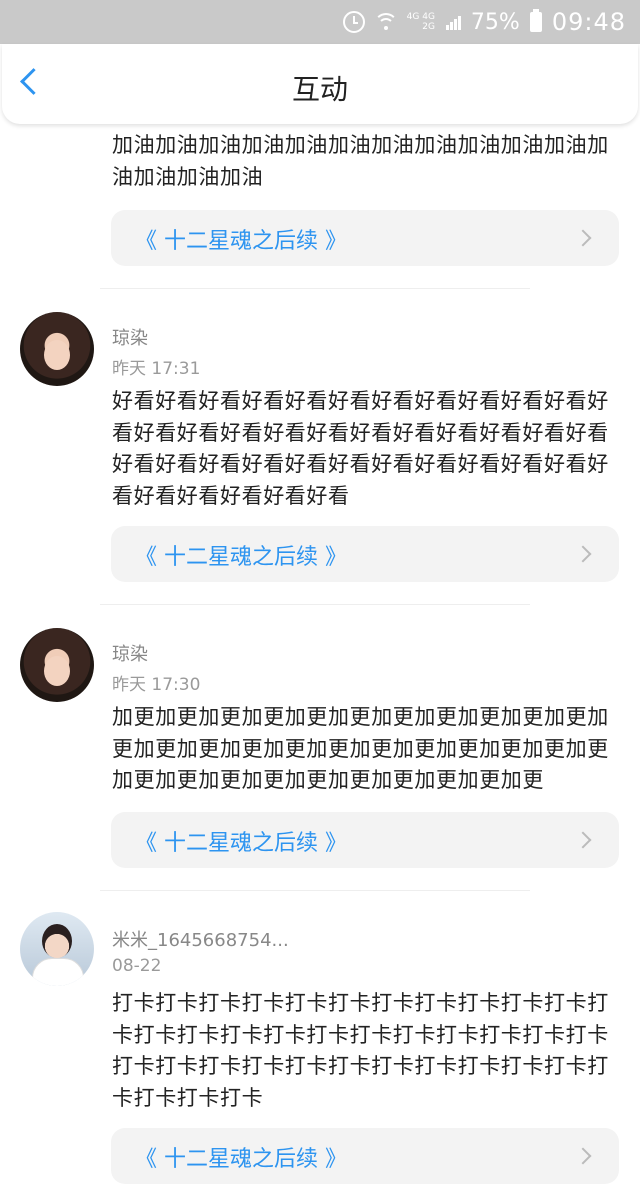 The width and height of the screenshot is (640, 1184). Describe the element at coordinates (535, 20) in the screenshot. I see `battery-icon` at that location.